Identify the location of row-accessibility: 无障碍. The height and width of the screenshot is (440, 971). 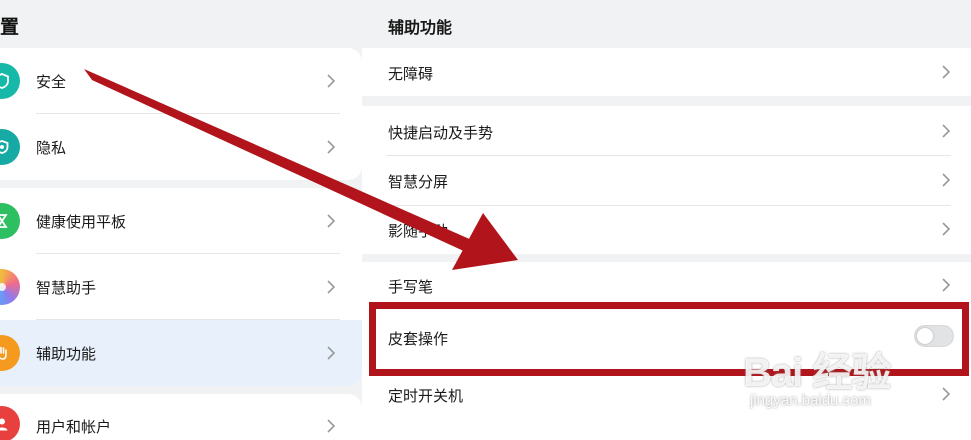
(666, 72).